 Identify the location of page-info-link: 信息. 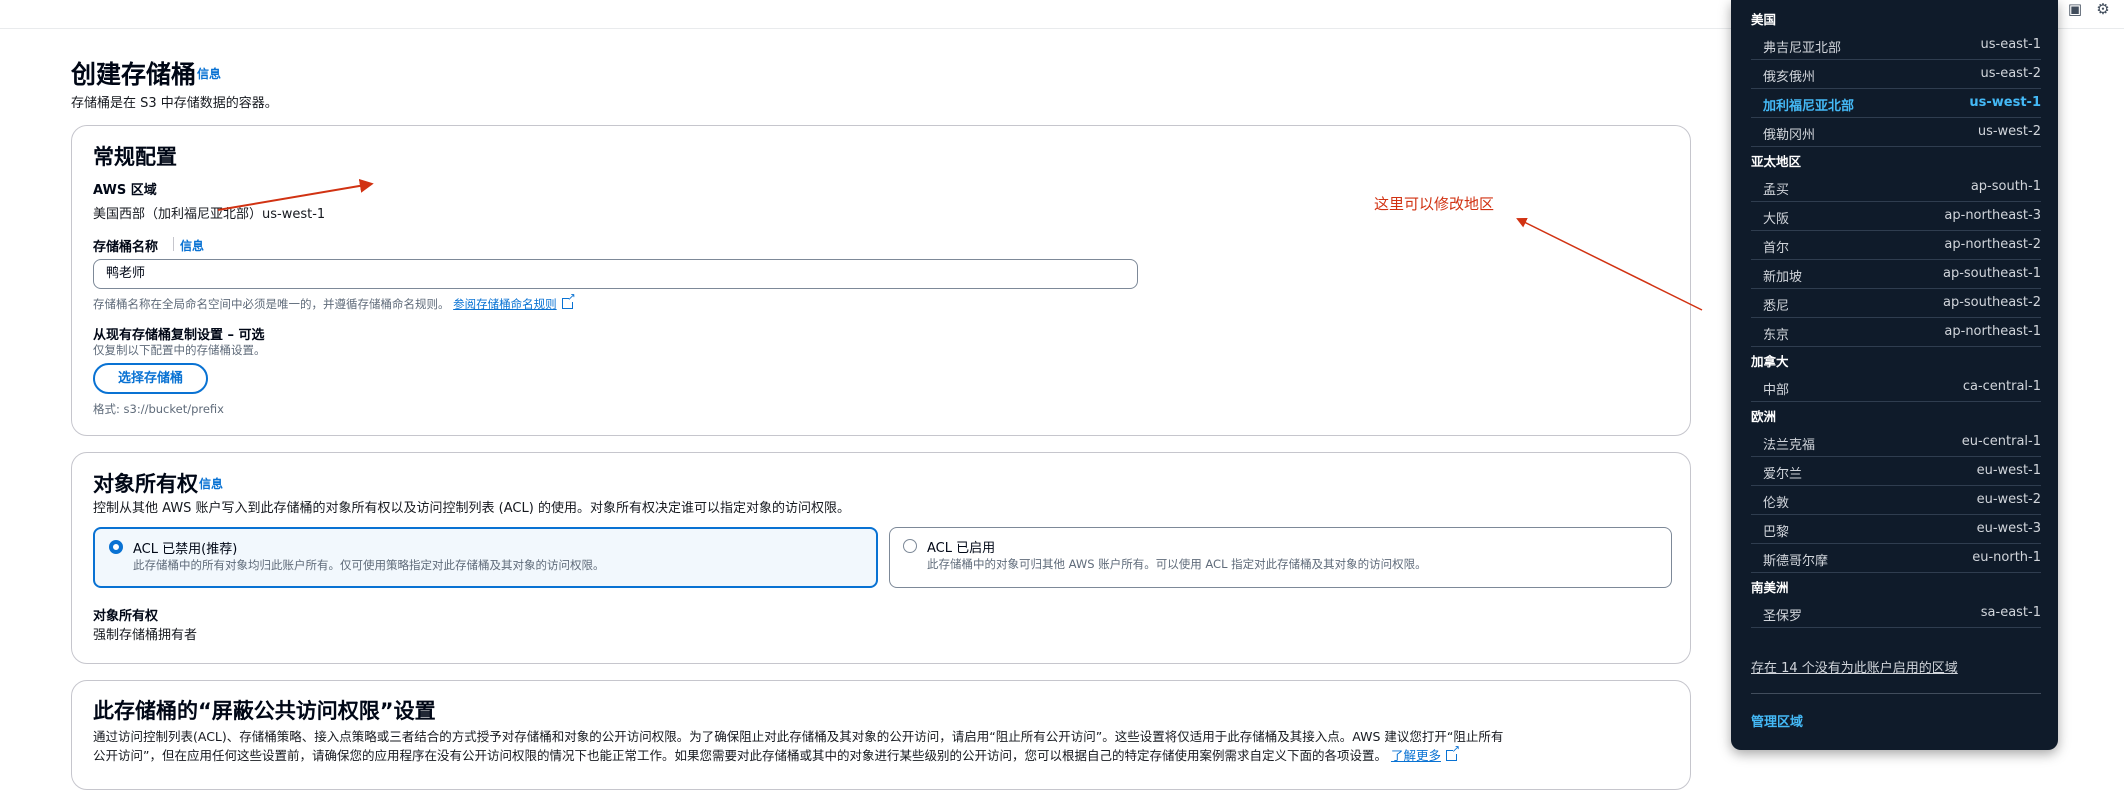
(209, 73).